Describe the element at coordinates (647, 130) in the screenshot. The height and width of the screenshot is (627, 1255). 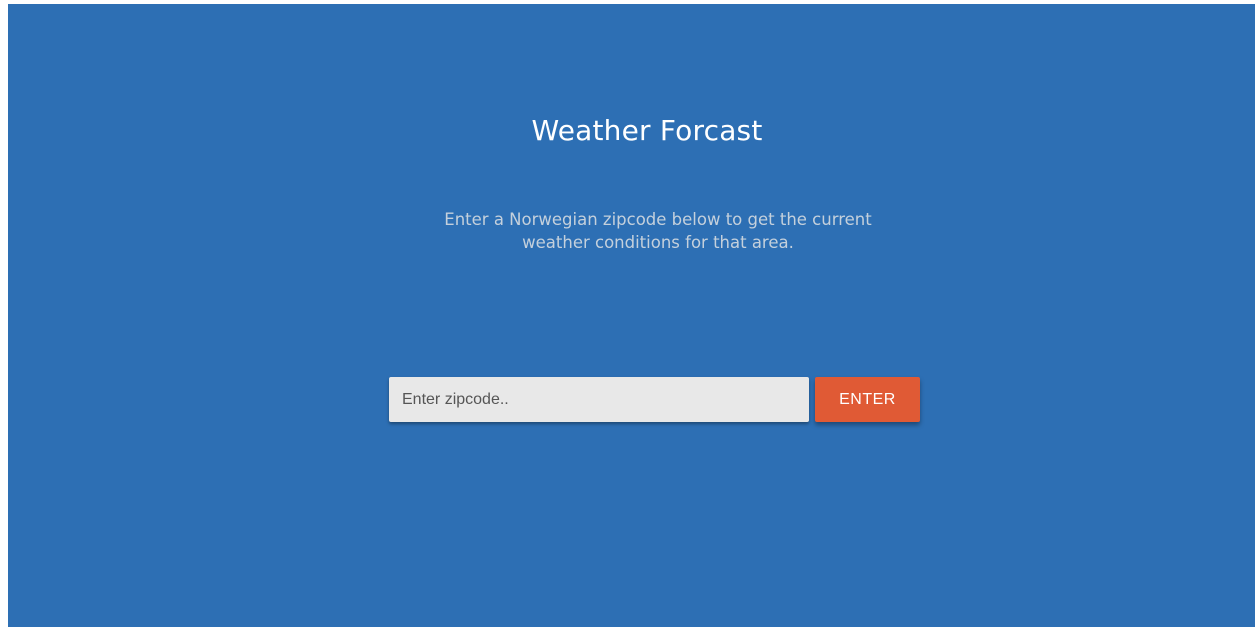
I see `page-title: Weather Forcast` at that location.